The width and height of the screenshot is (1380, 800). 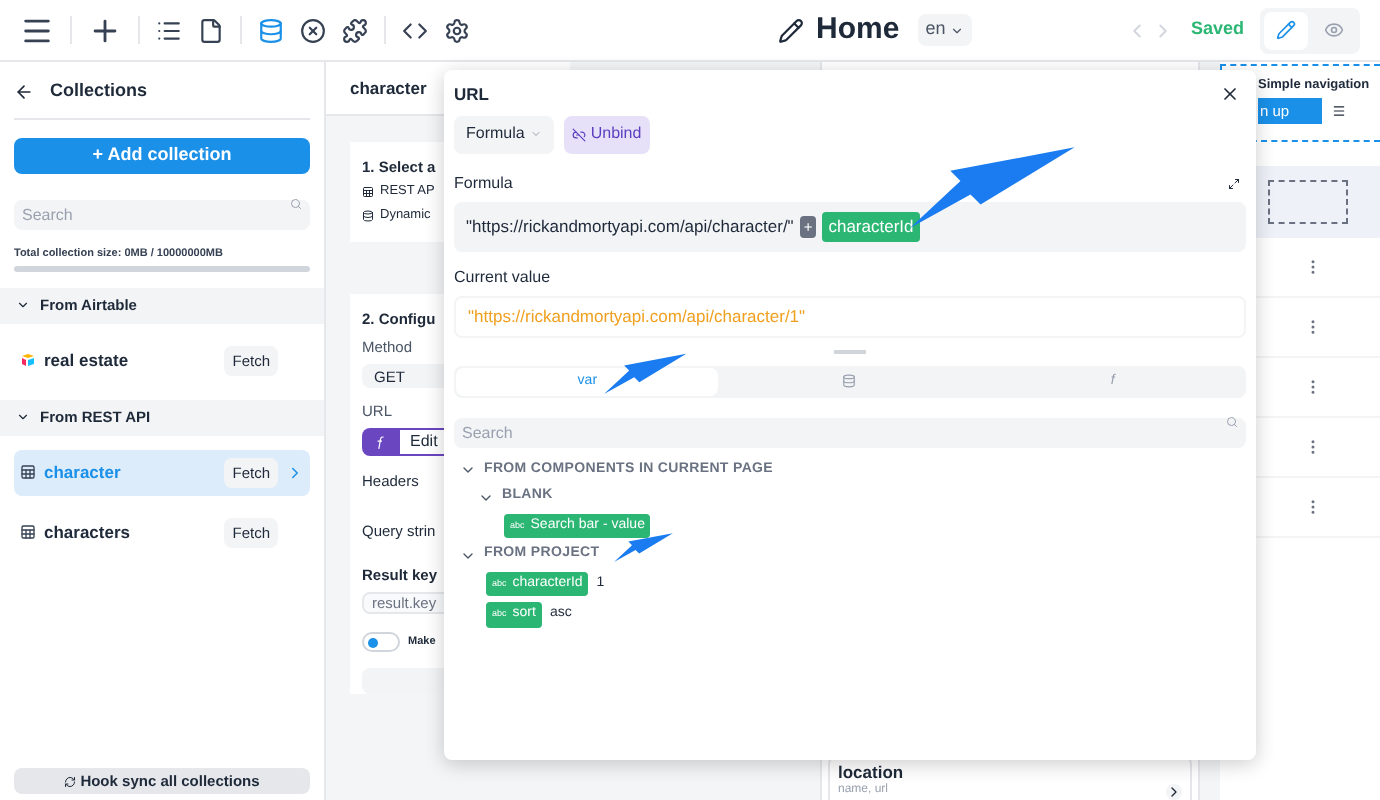 What do you see at coordinates (381, 642) in the screenshot?
I see `toggle-switch` at bounding box center [381, 642].